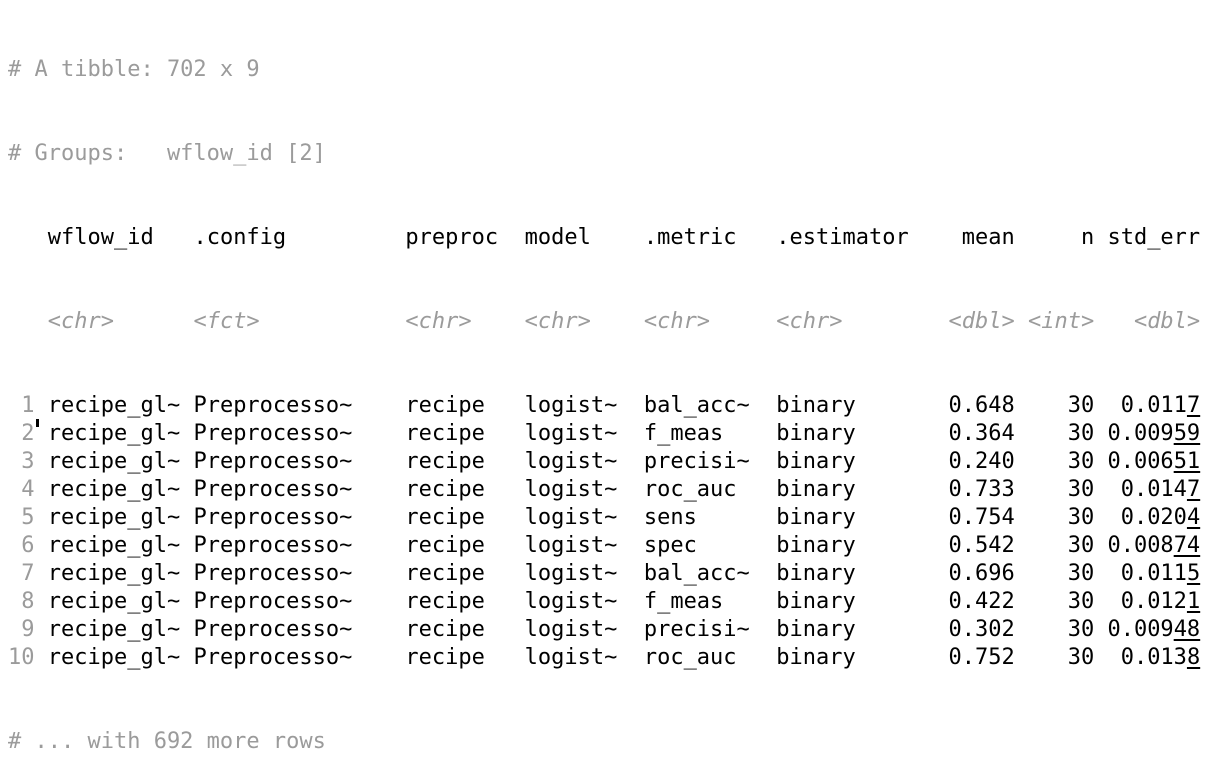 This screenshot has height=784, width=1217. Describe the element at coordinates (703, 237) in the screenshot. I see `column-header: .metric` at that location.